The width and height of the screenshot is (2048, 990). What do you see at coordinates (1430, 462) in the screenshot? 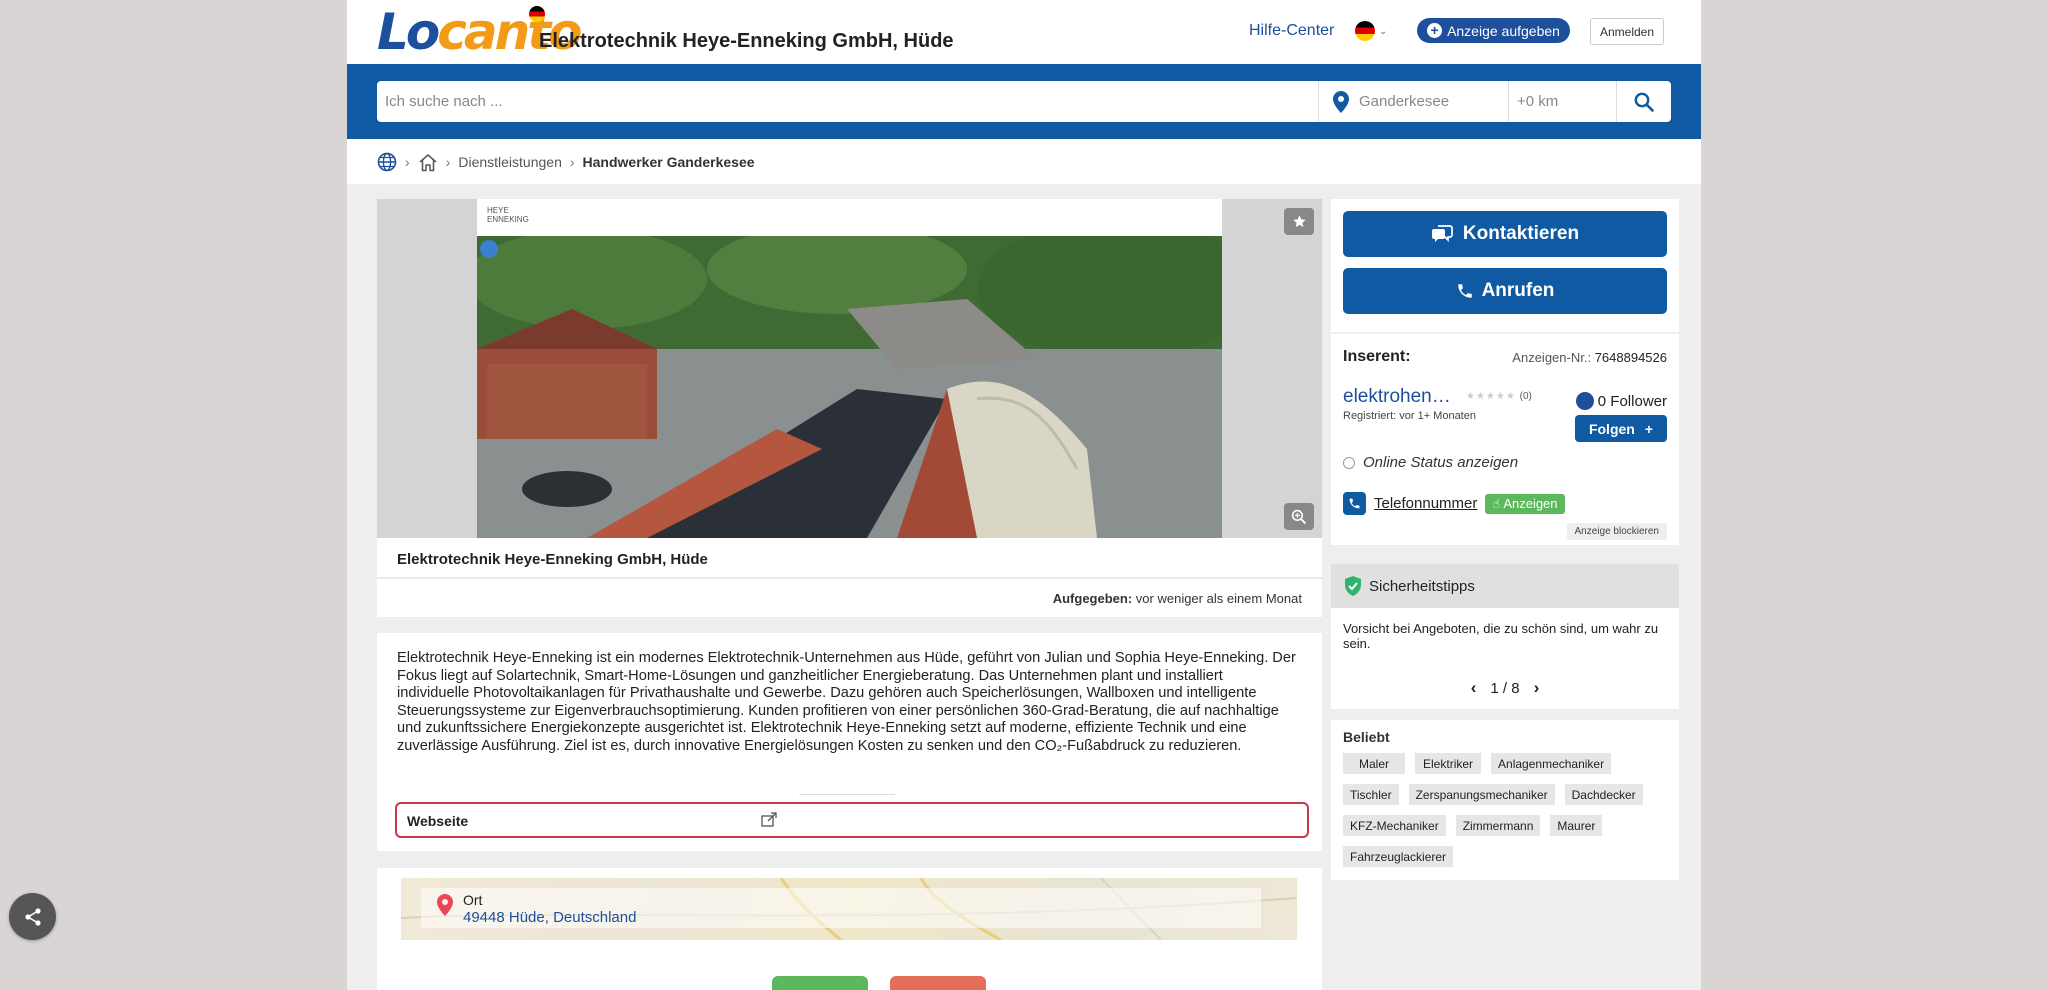
I see `online-status-toggle: Online Status anzeigen` at bounding box center [1430, 462].